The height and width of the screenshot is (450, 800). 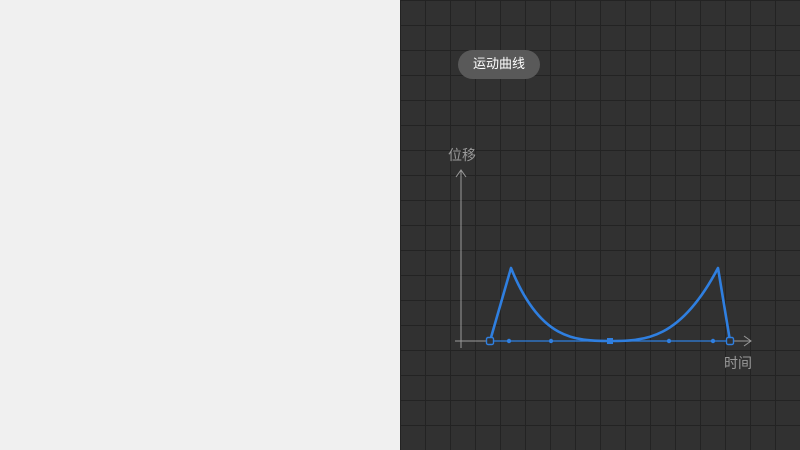 What do you see at coordinates (610, 341) in the screenshot?
I see `middle-keyframe-anchor` at bounding box center [610, 341].